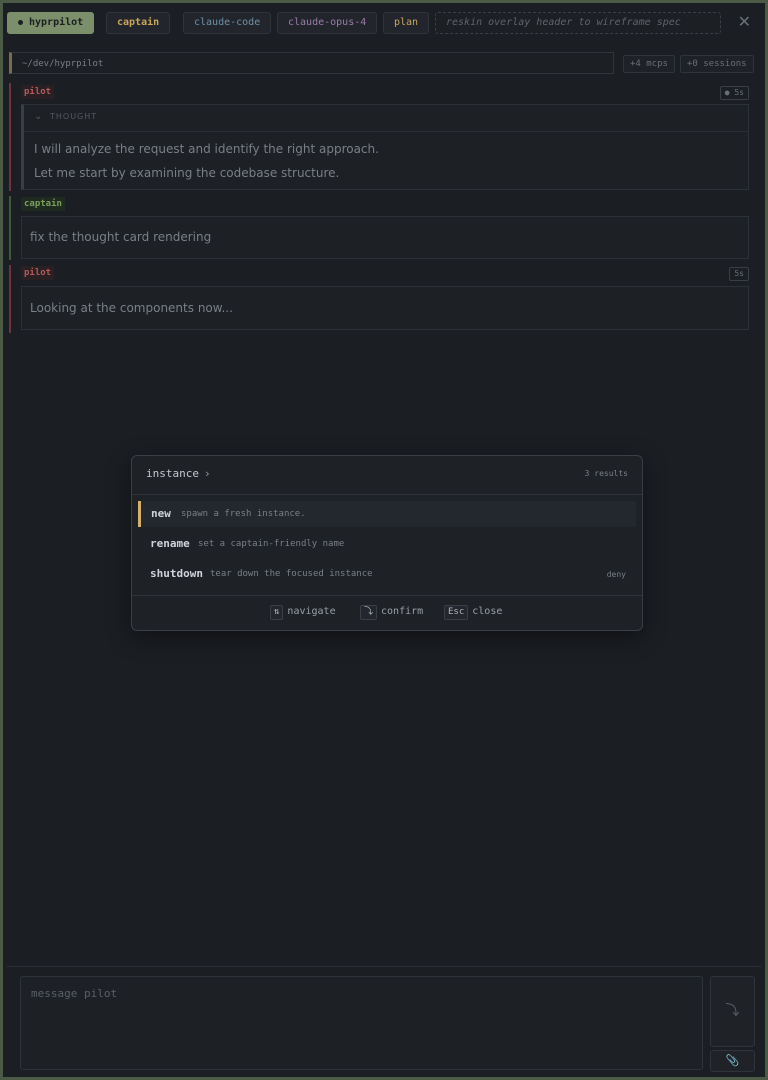  I want to click on message-captain: captain fix the thought card rendering, so click(384, 228).